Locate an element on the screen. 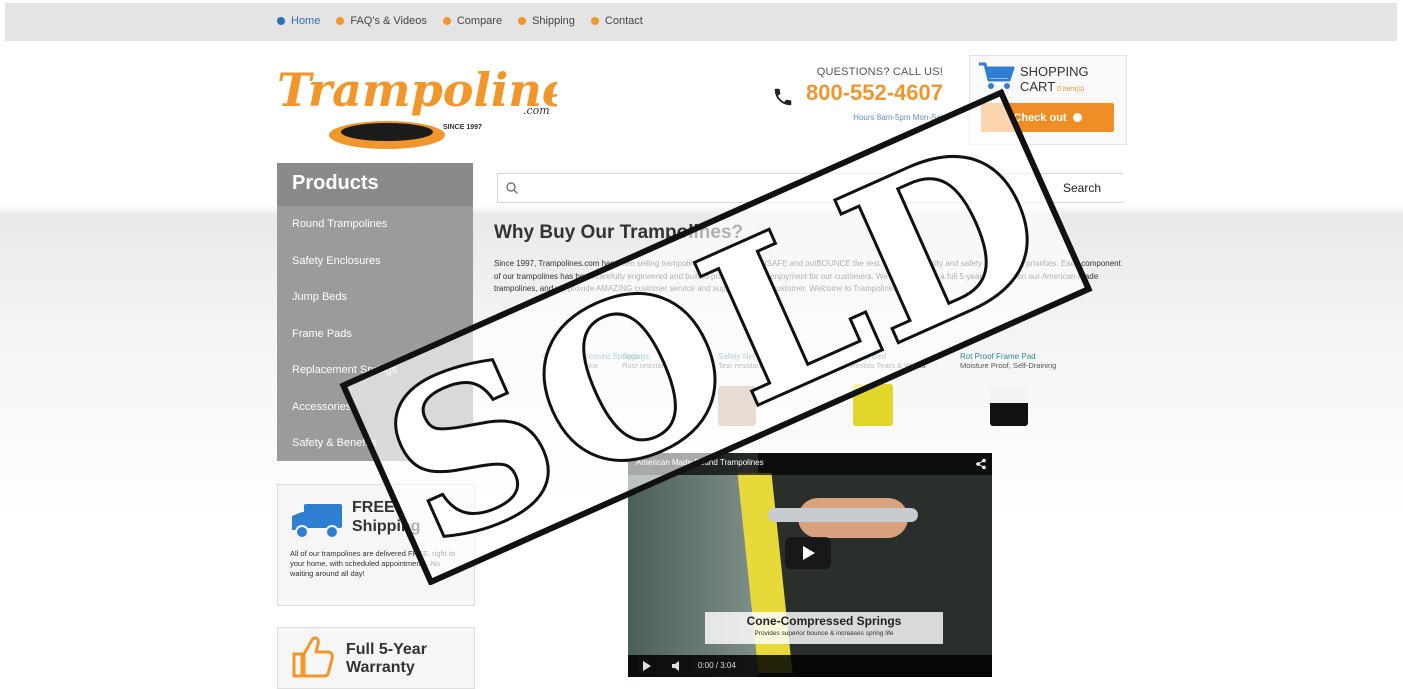  nav-faq: FAQ's & Videos is located at coordinates (381, 21).